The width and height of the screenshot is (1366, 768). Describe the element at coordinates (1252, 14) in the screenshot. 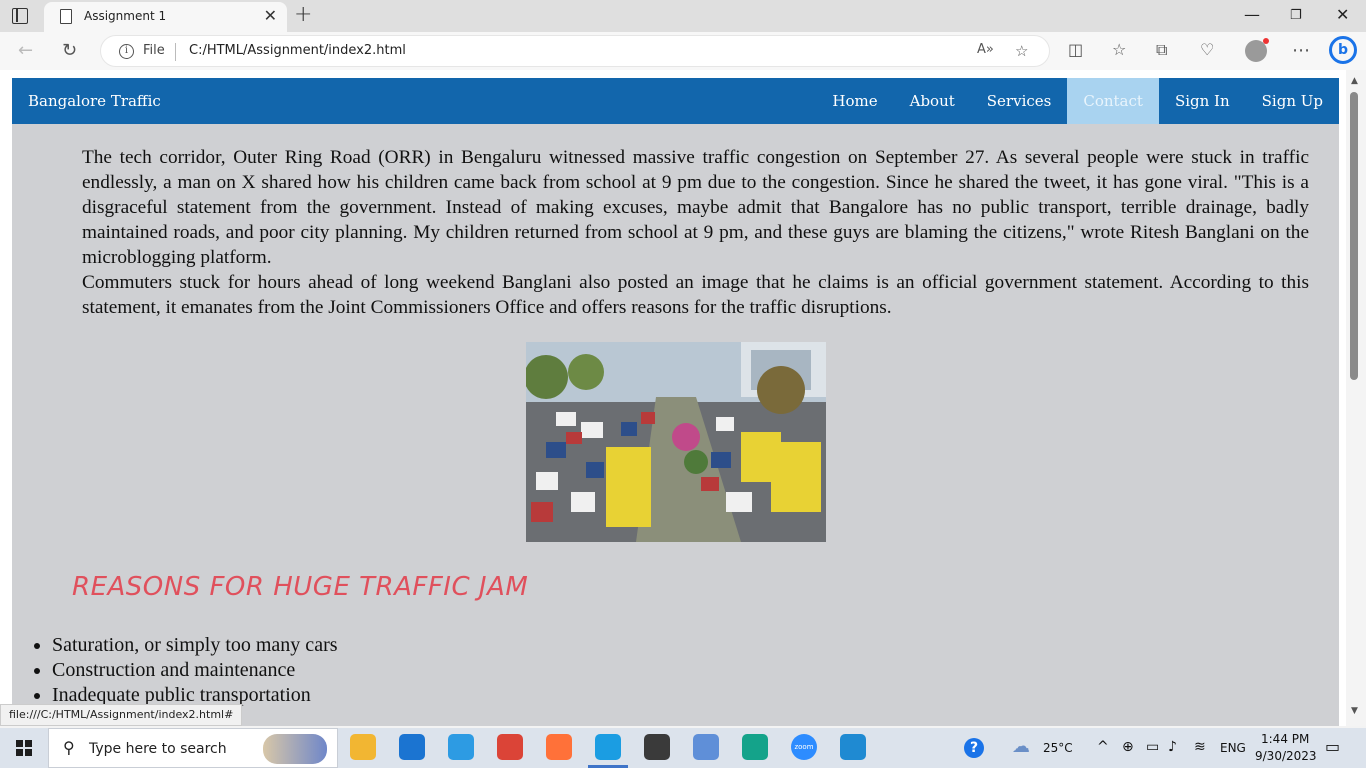

I see `minimize-button: —` at that location.